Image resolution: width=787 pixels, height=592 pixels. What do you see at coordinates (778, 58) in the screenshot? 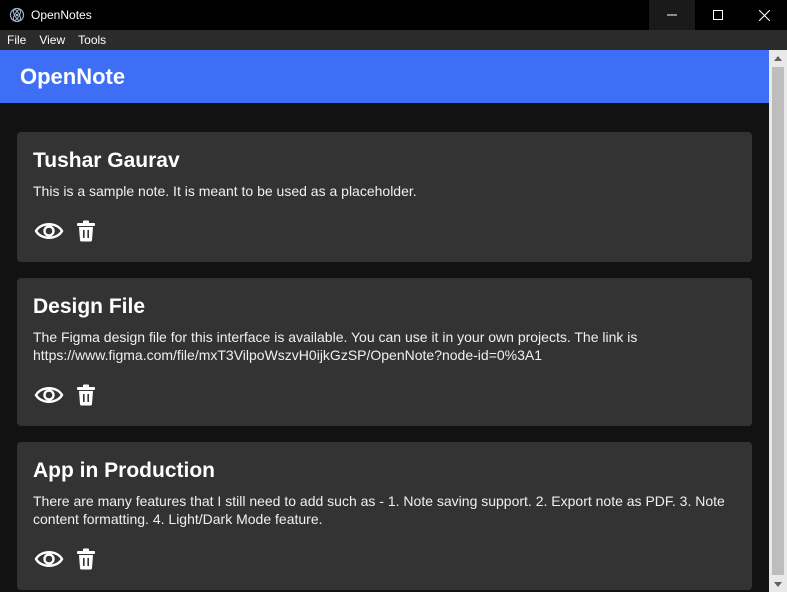
I see `scroll-up-arrow-icon` at bounding box center [778, 58].